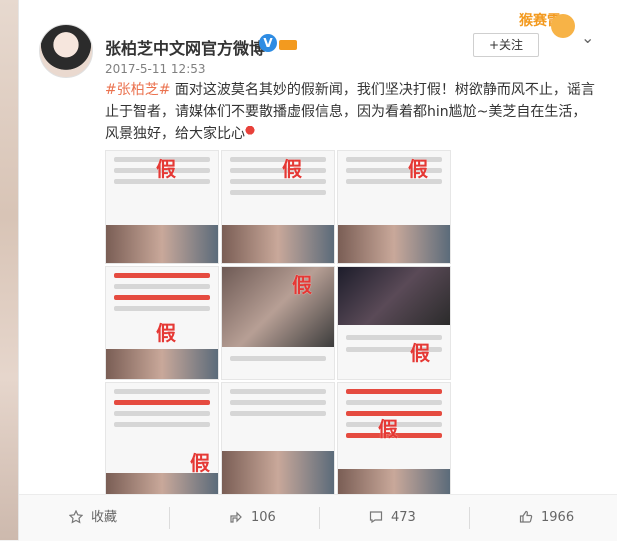 The width and height of the screenshot is (617, 541). Describe the element at coordinates (558, 517) in the screenshot. I see `like-count: 1966` at that location.